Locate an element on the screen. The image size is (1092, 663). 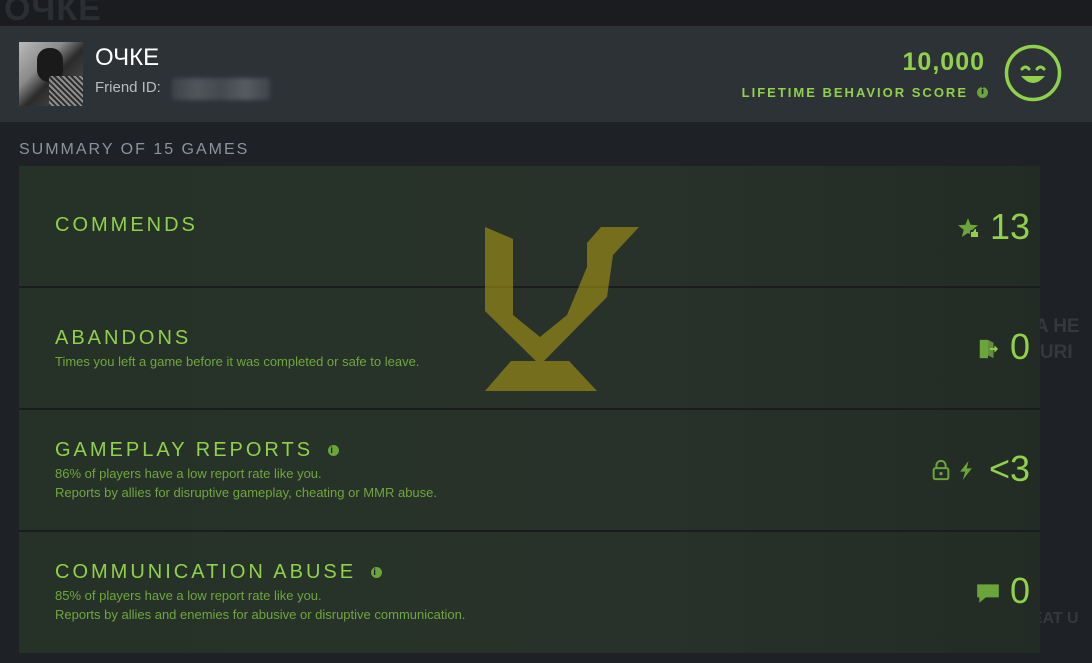
commends-title: COMMENDS is located at coordinates (126, 225).